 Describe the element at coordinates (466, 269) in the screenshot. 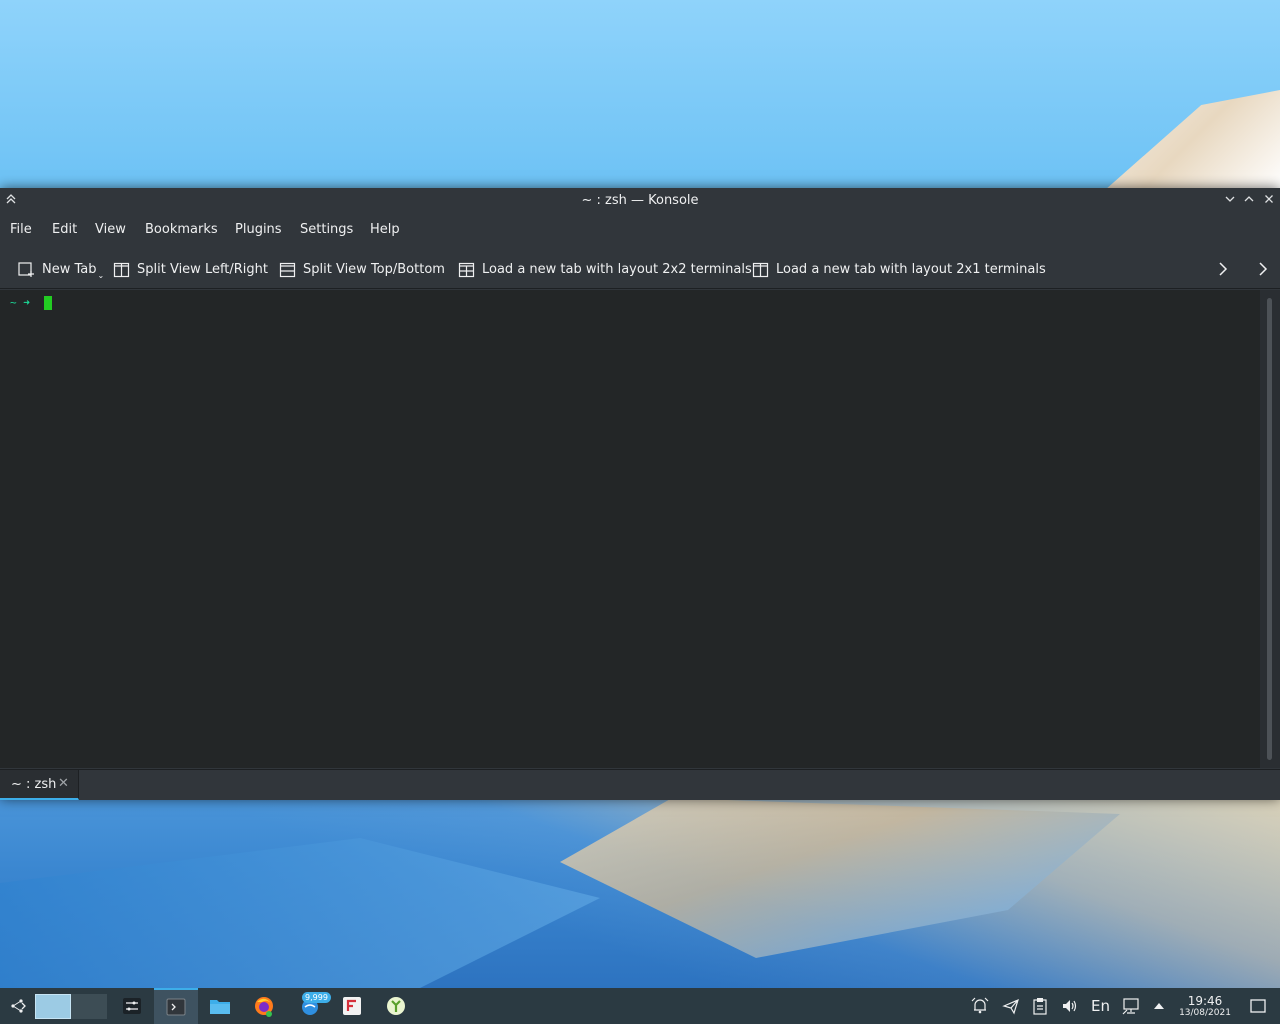

I see `layout-grid-icon` at that location.